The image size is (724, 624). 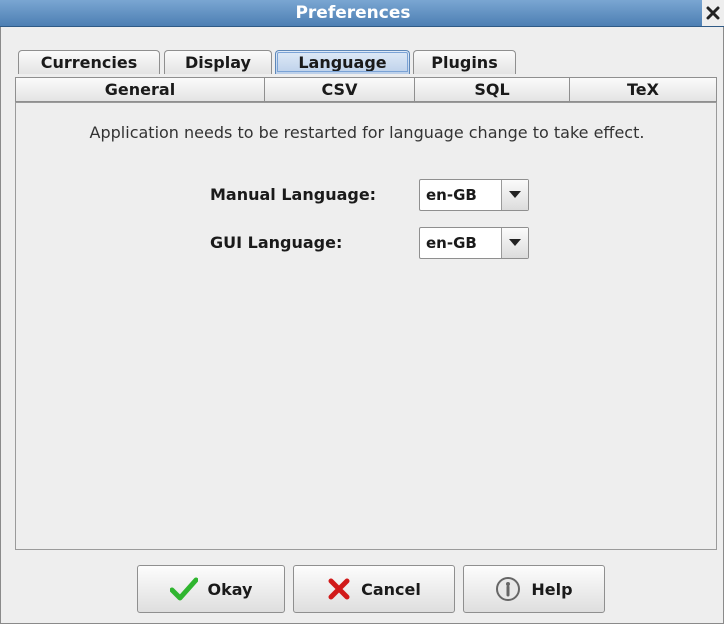 I want to click on window-title: Preferences, so click(x=353, y=13).